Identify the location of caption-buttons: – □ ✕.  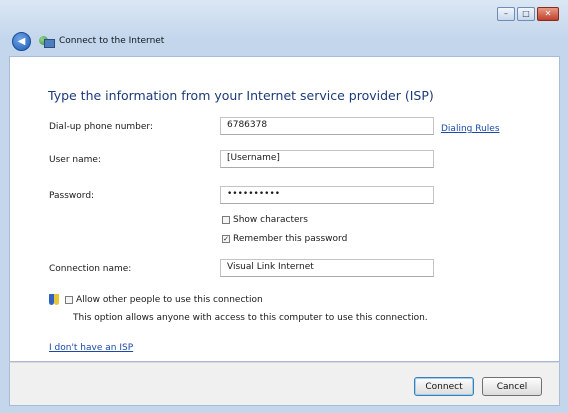
(528, 14).